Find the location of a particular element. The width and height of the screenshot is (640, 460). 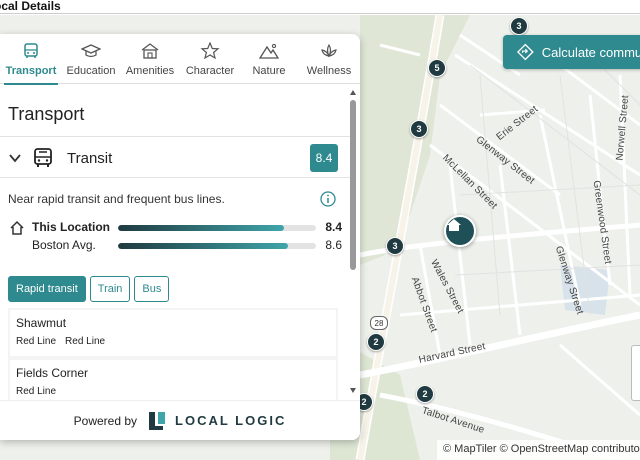

star-icon is located at coordinates (210, 51).